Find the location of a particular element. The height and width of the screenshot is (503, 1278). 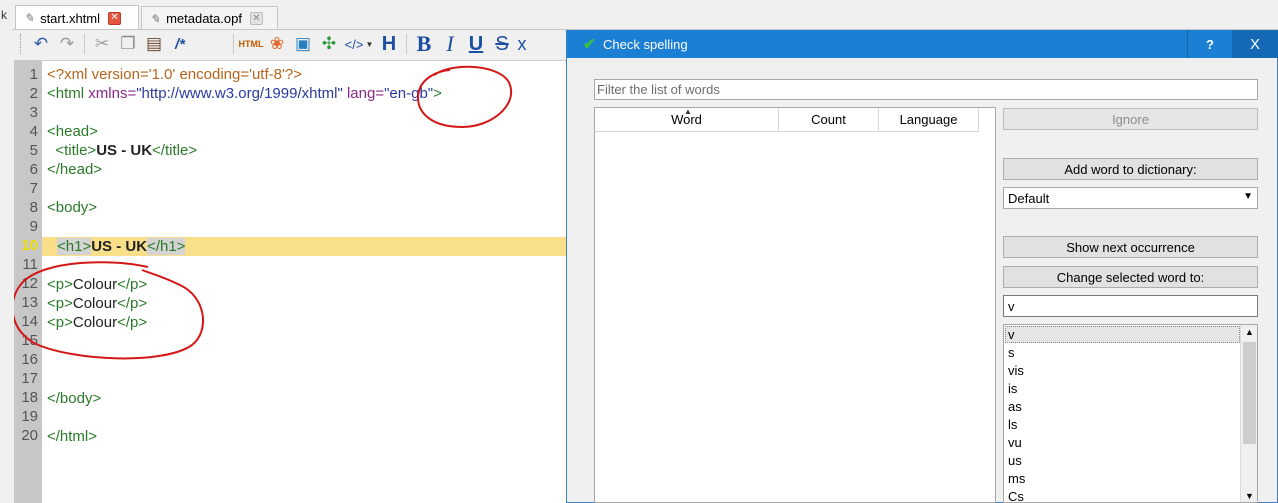

suggestion-item: is is located at coordinates (1012, 389).